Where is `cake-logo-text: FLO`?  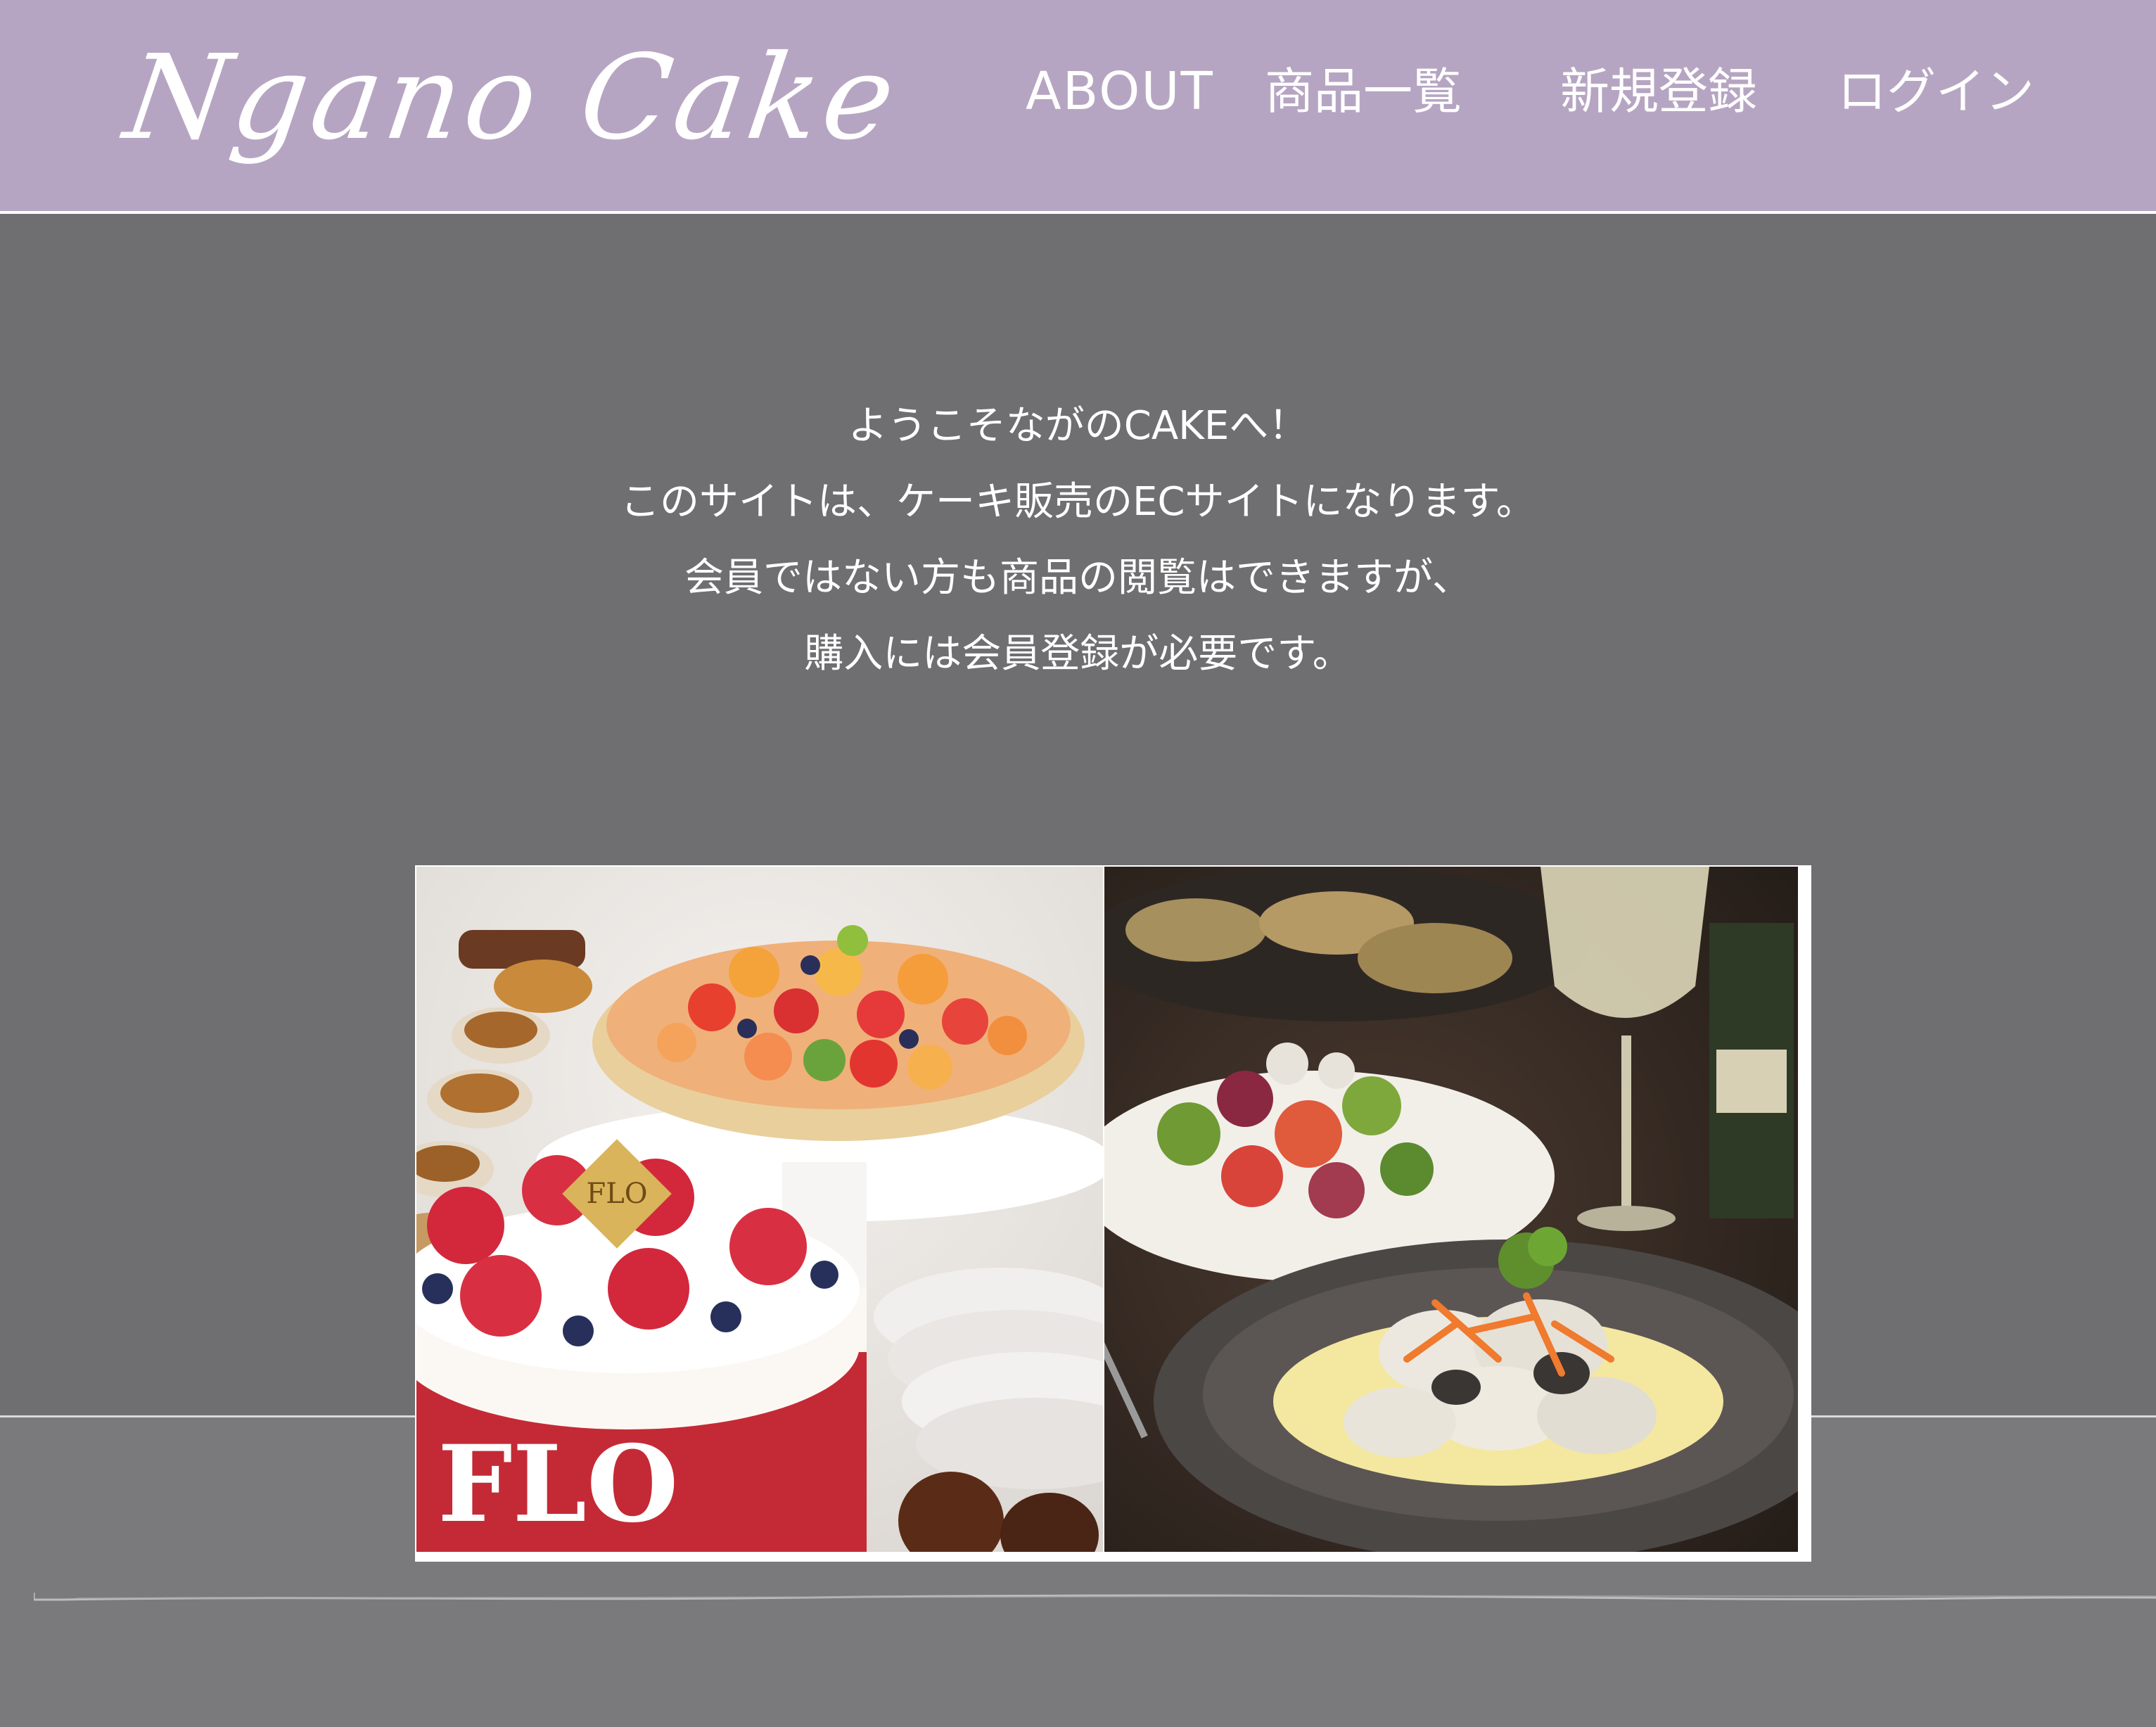
cake-logo-text: FLO is located at coordinates (616, 1194).